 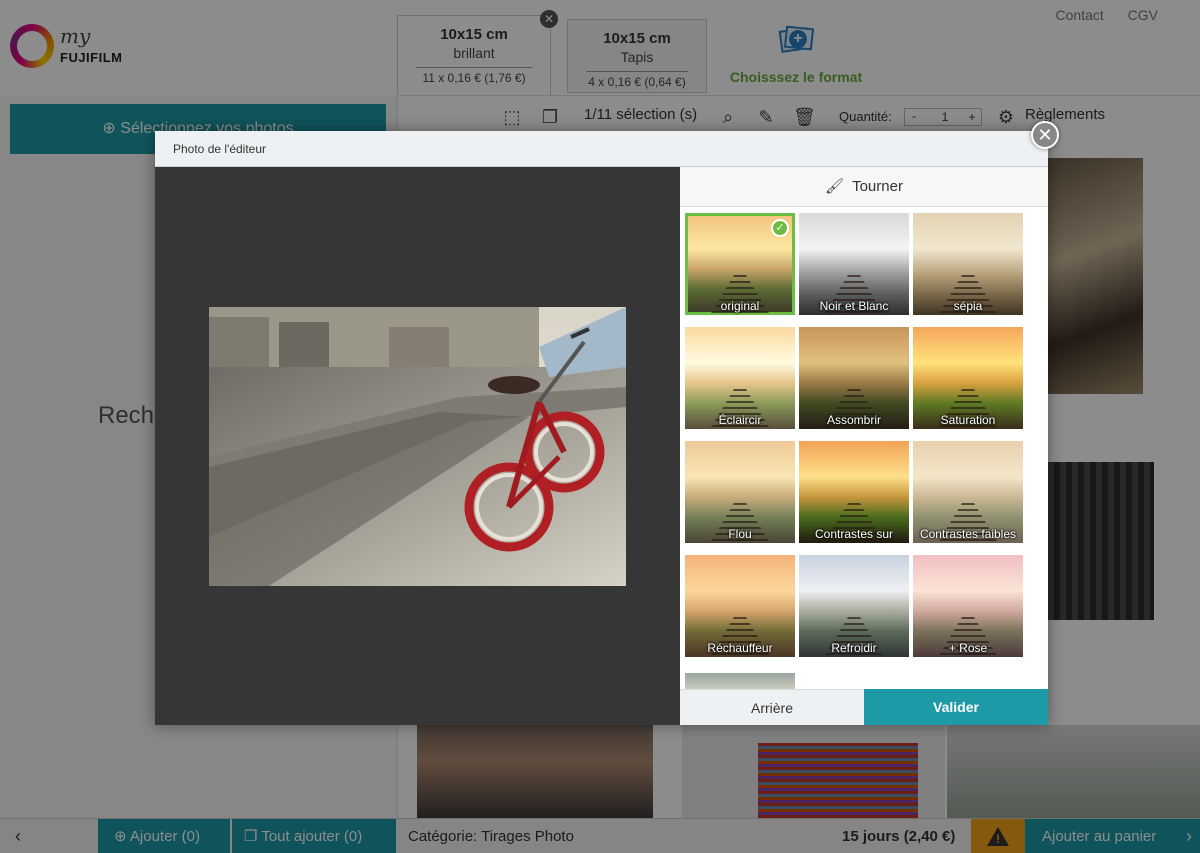 What do you see at coordinates (877, 186) in the screenshot?
I see `rotate-label: Tourner` at bounding box center [877, 186].